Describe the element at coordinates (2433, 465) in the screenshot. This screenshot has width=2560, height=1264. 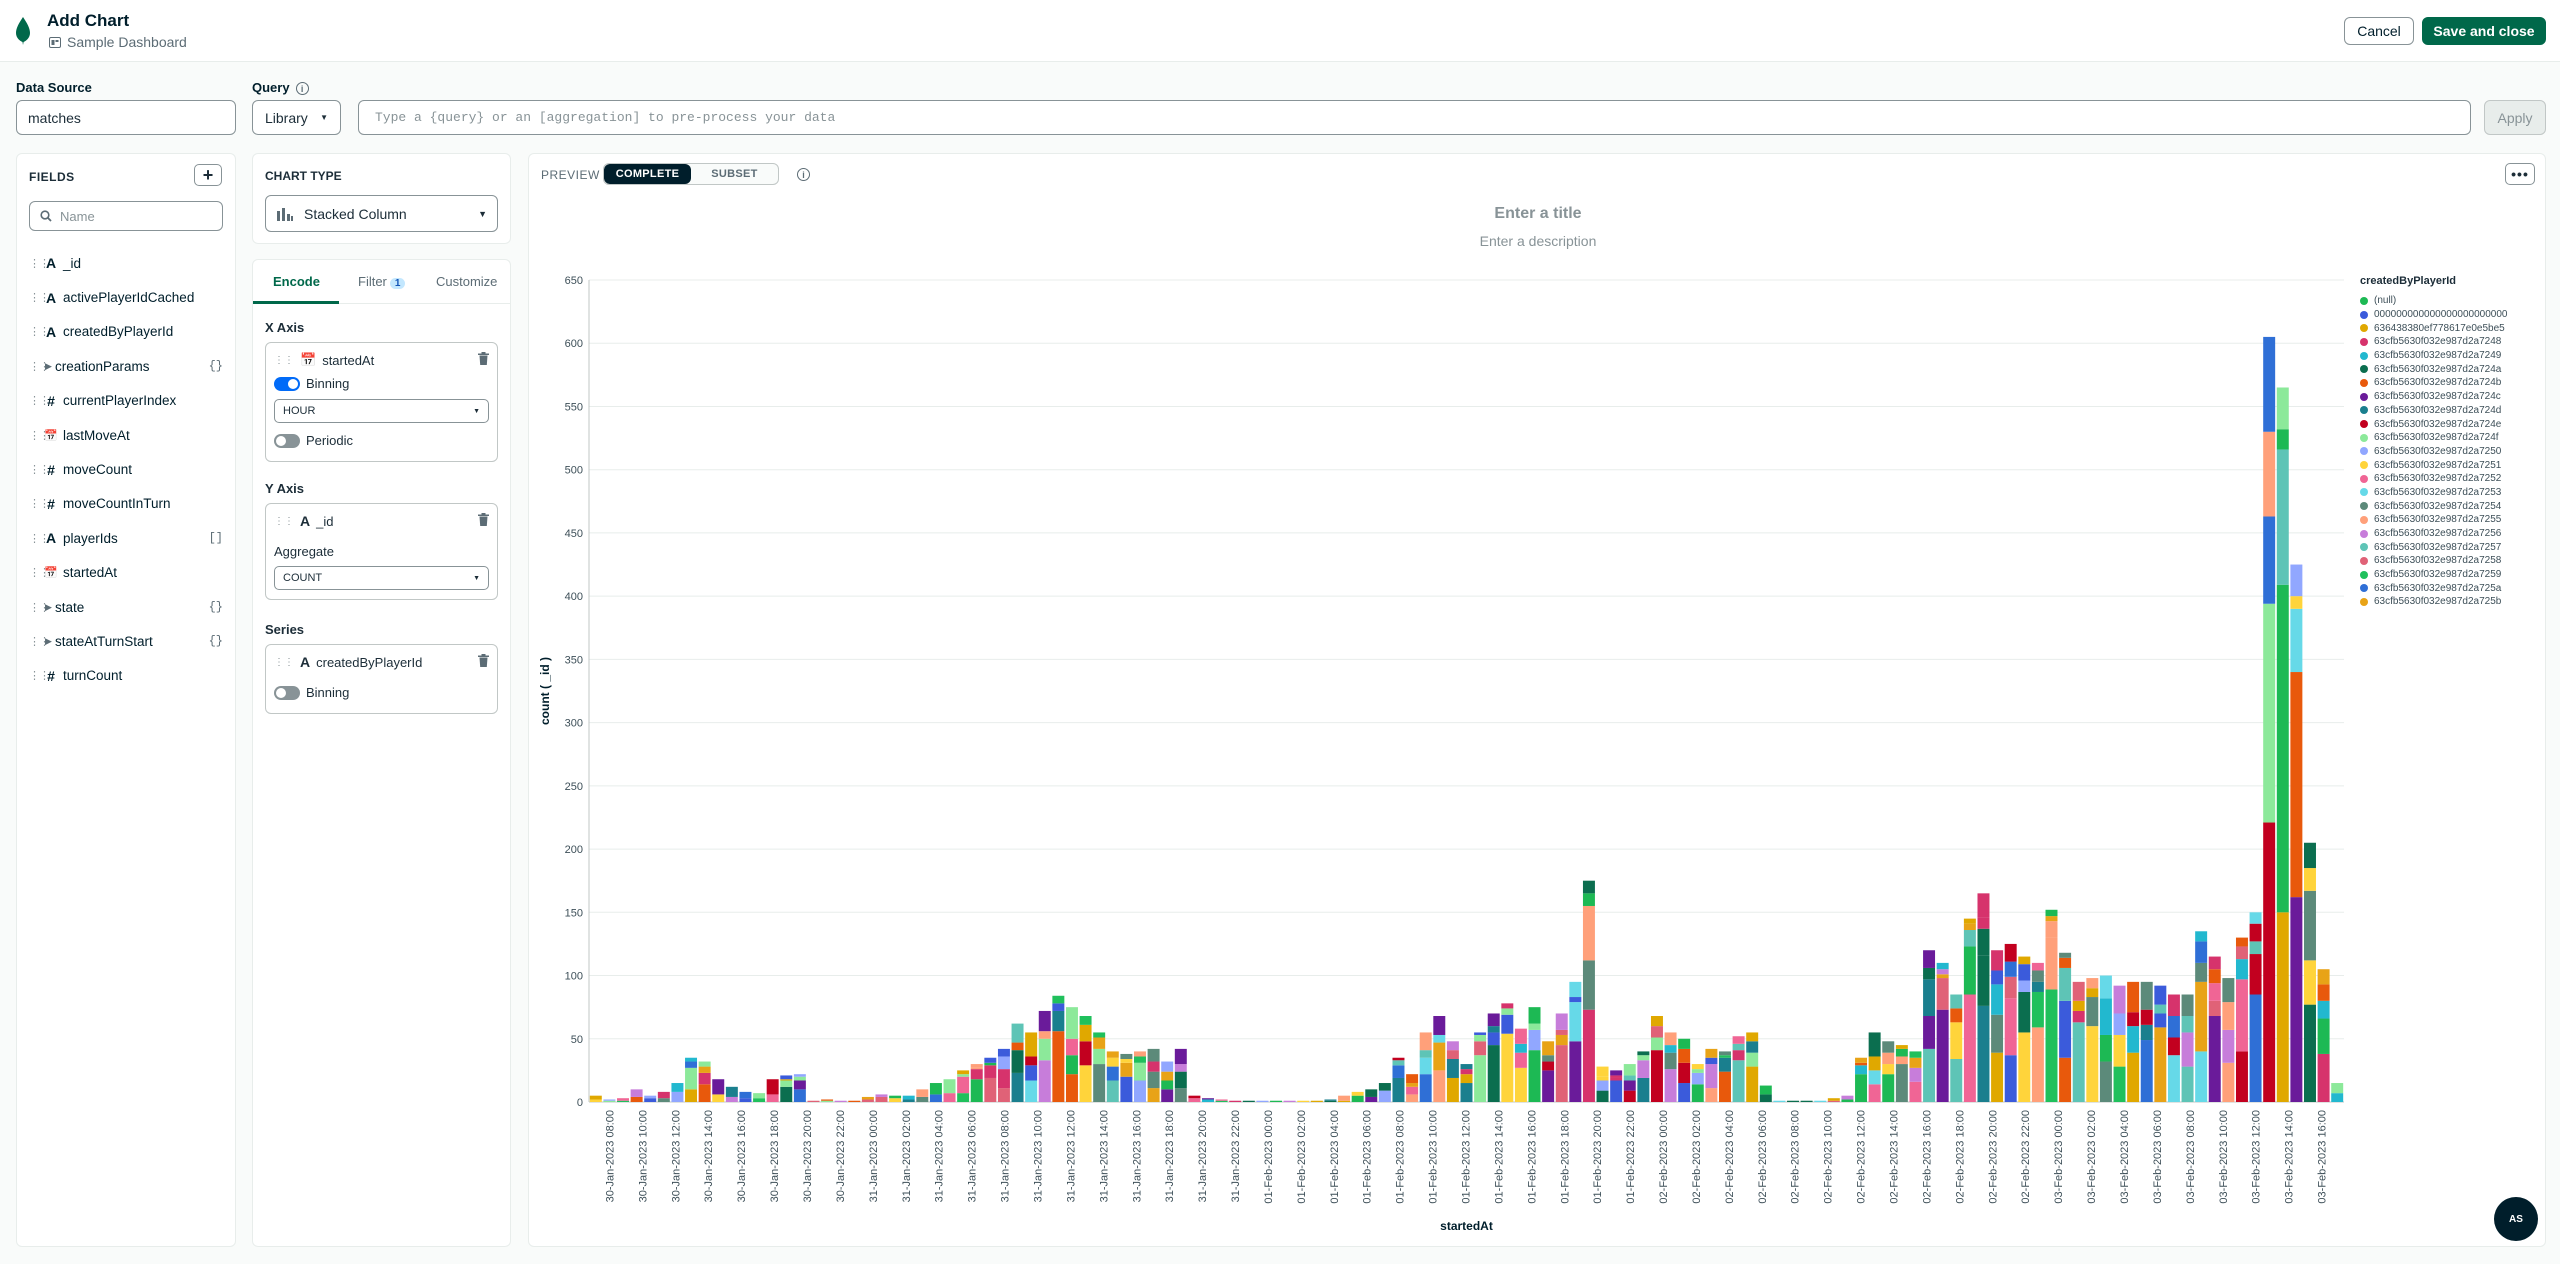
I see `legend-item: 63cfb5630f032e987d2a7251` at that location.